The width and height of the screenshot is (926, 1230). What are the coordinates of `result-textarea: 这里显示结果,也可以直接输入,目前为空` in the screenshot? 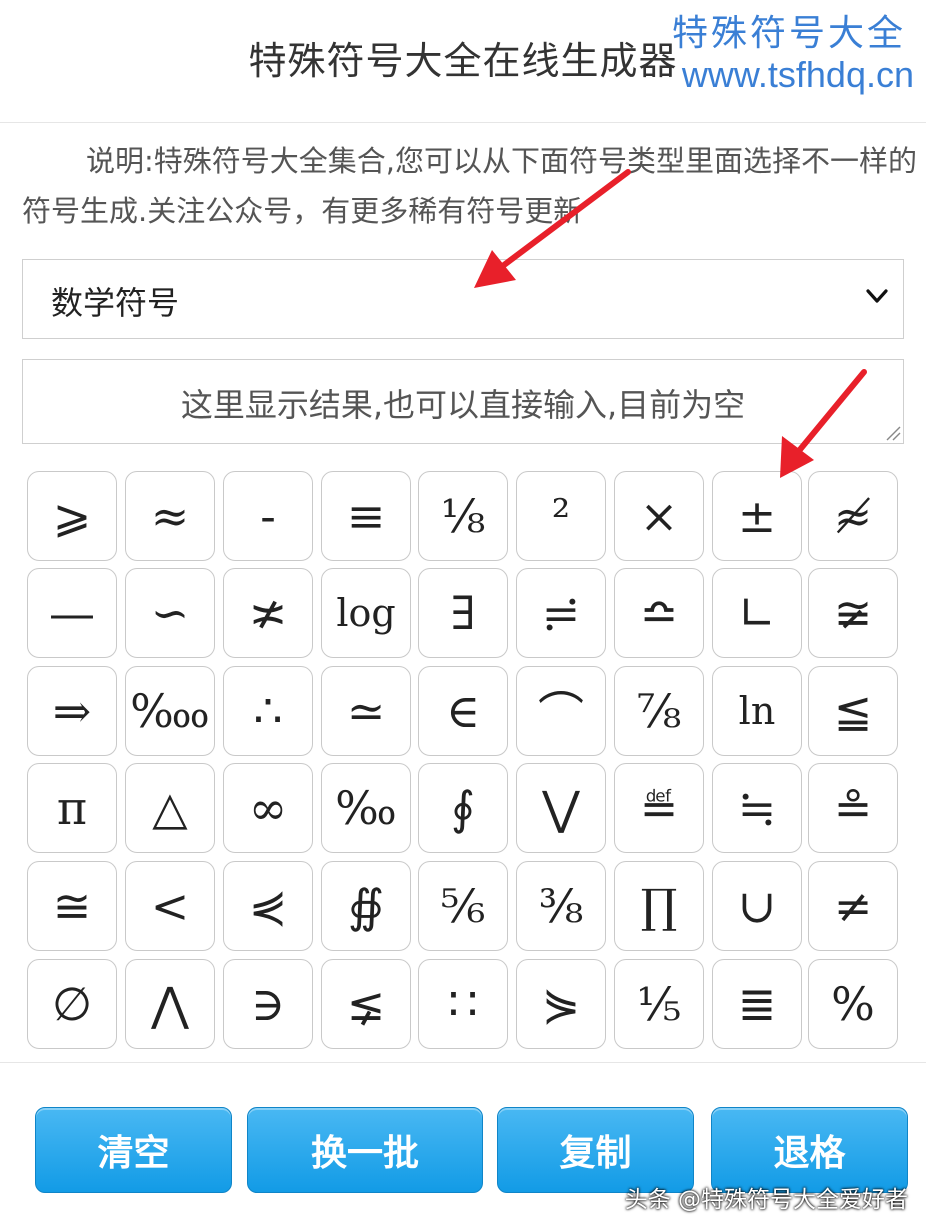 It's located at (463, 401).